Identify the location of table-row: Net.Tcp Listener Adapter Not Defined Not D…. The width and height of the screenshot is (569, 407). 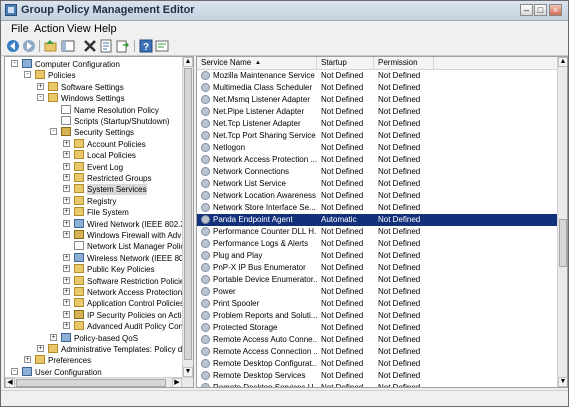
(377, 124).